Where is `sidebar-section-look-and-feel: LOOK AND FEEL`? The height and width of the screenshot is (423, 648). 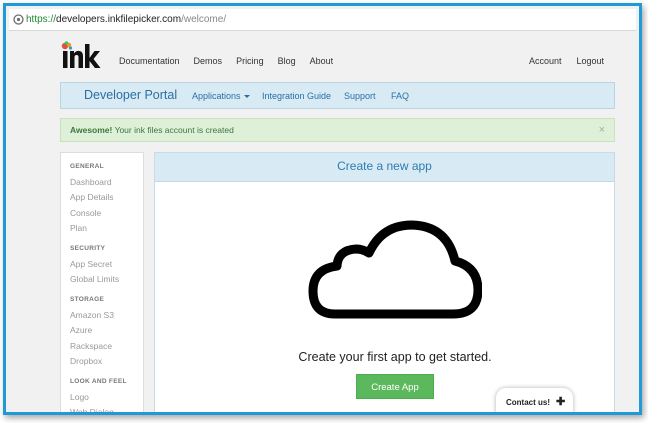 sidebar-section-look-and-feel: LOOK AND FEEL is located at coordinates (98, 381).